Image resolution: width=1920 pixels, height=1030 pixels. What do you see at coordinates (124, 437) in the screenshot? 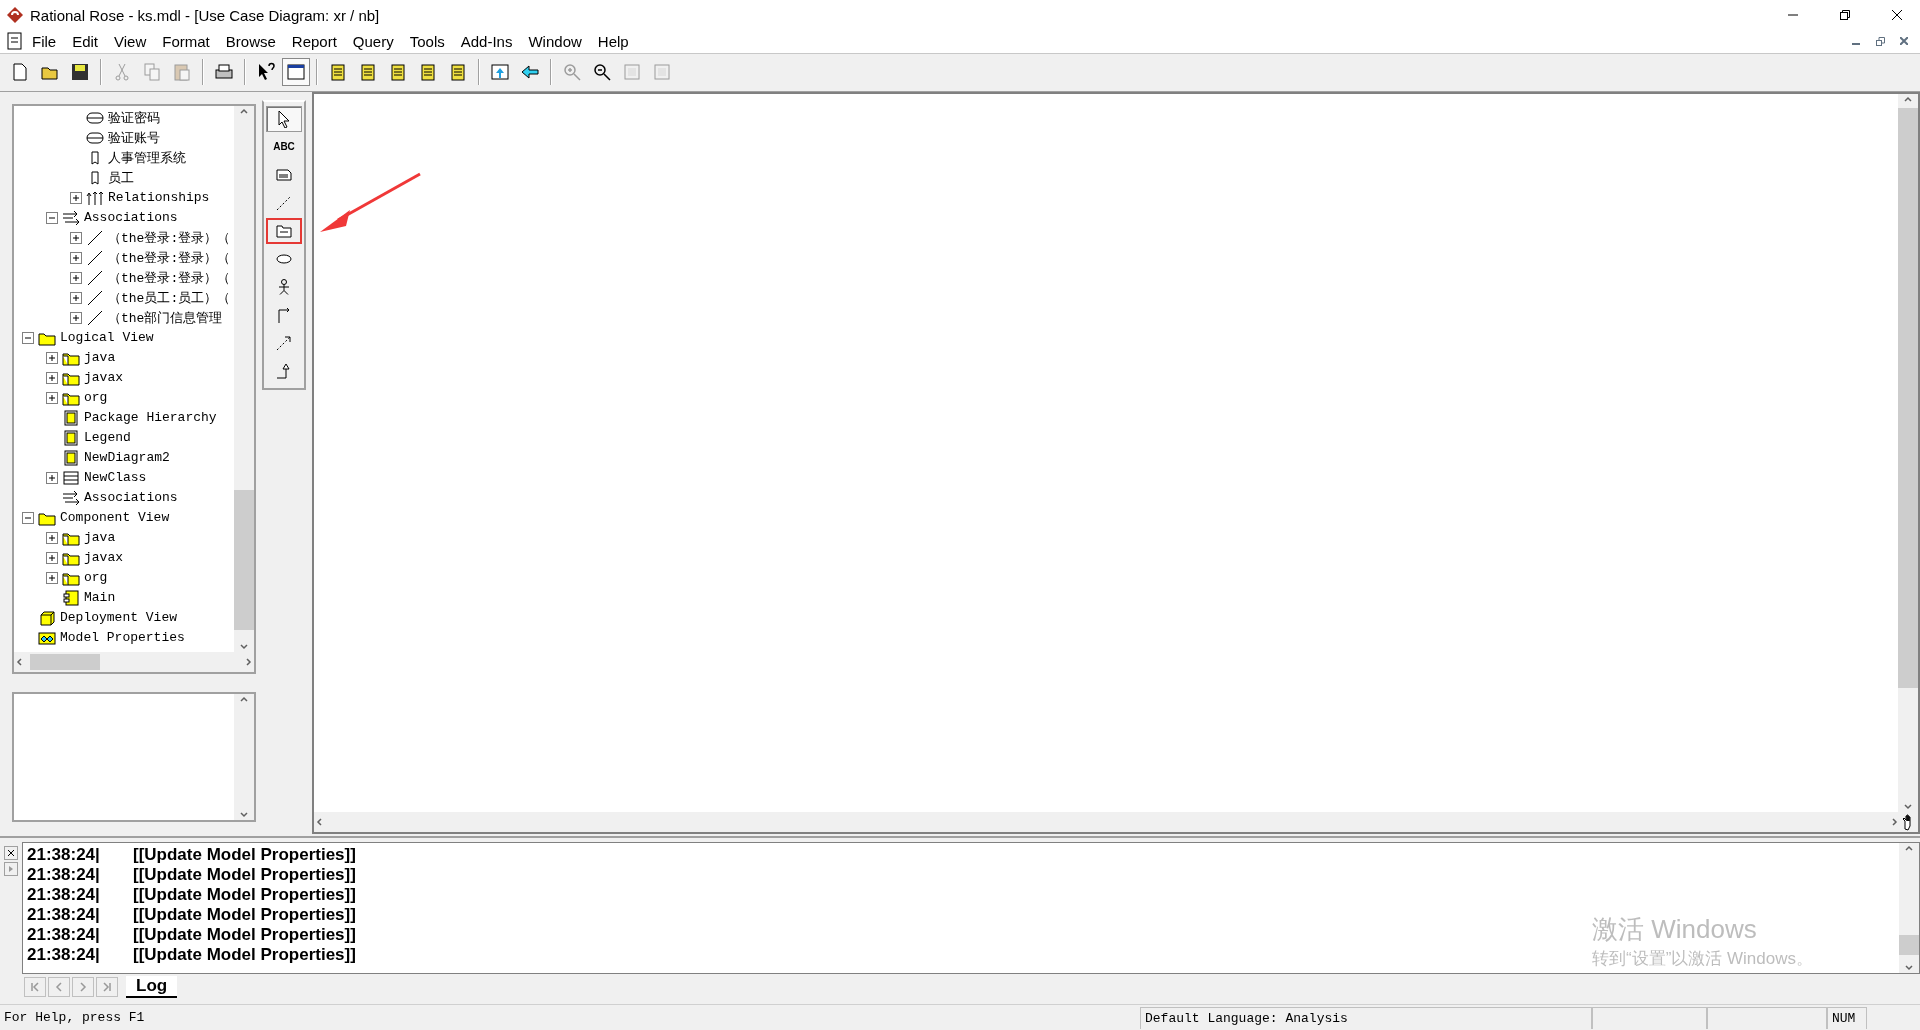
I see `tree-item: Legend` at bounding box center [124, 437].